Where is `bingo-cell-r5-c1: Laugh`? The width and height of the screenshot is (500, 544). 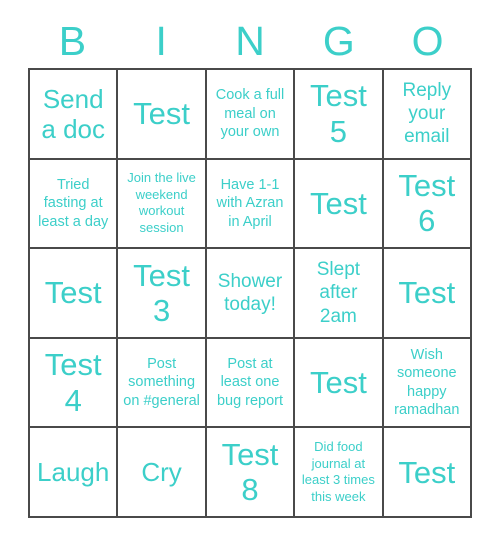 bingo-cell-r5-c1: Laugh is located at coordinates (74, 473).